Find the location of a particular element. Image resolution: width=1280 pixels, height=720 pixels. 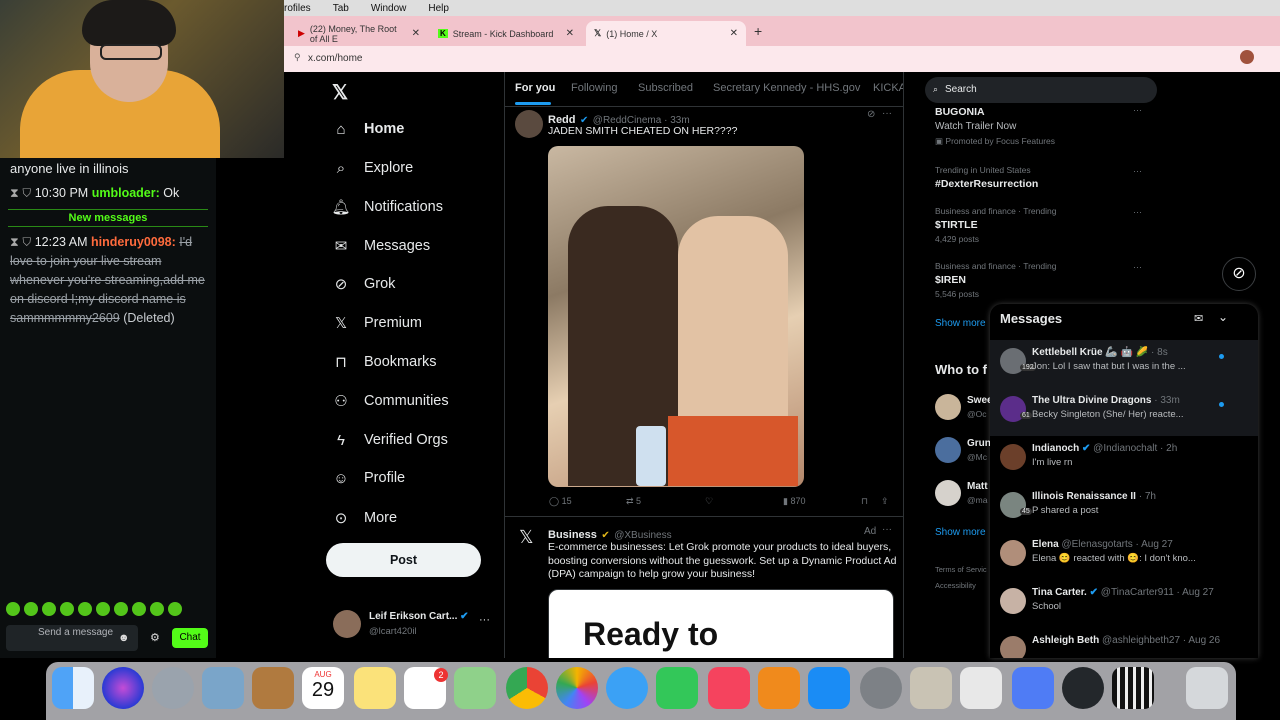

bookmark-icon: ⊓ is located at coordinates (864, 501).